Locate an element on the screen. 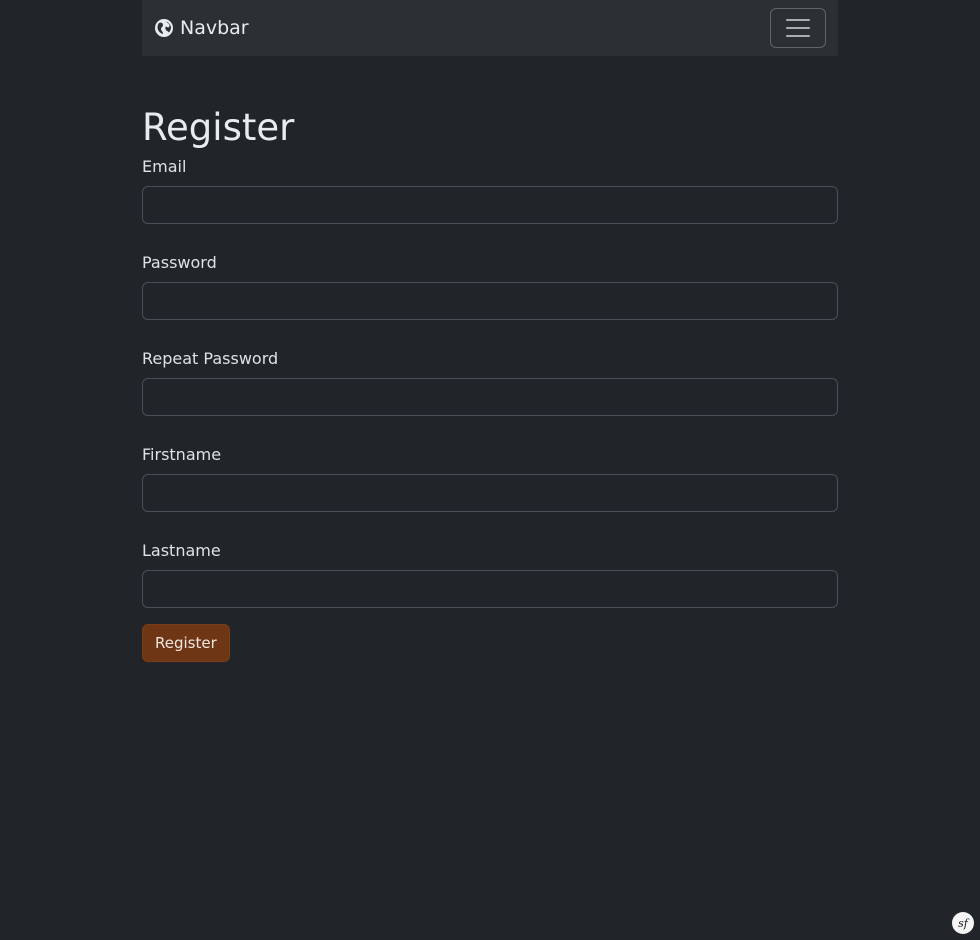  password-field is located at coordinates (490, 301).